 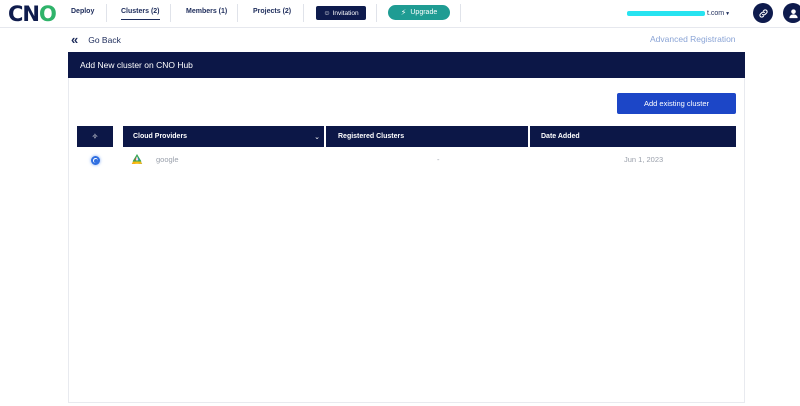 What do you see at coordinates (167, 159) in the screenshot?
I see `provider-name: google` at bounding box center [167, 159].